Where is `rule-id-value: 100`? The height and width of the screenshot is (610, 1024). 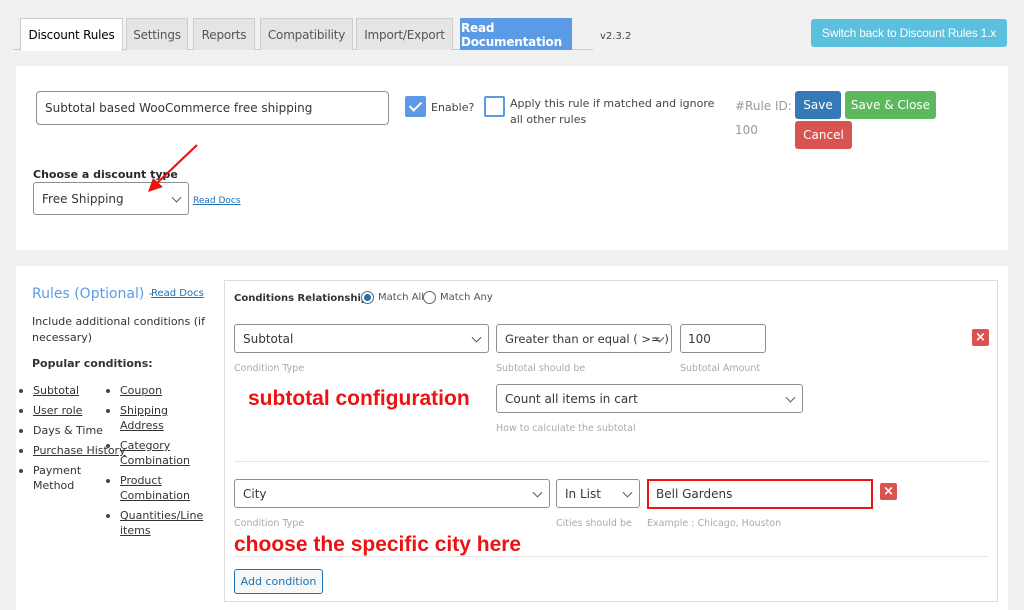 rule-id-value: 100 is located at coordinates (746, 130).